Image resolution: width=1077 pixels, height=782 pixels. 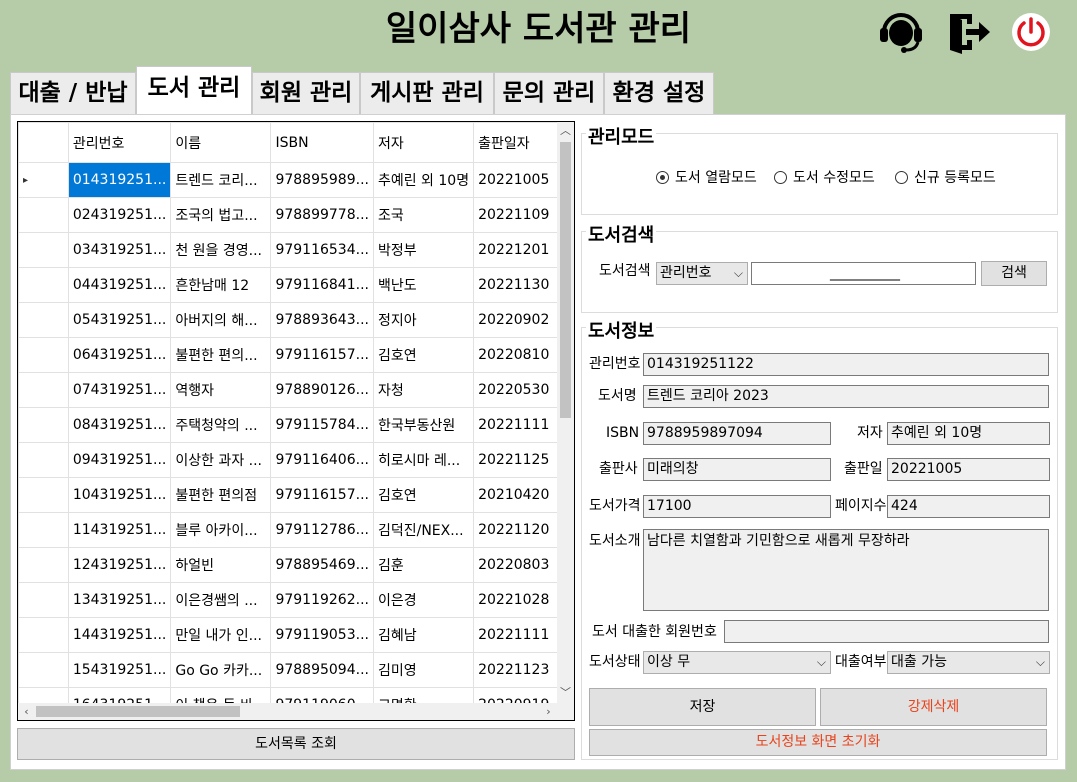 I want to click on search-field-select: 관리번호 ⌵, so click(x=702, y=273).